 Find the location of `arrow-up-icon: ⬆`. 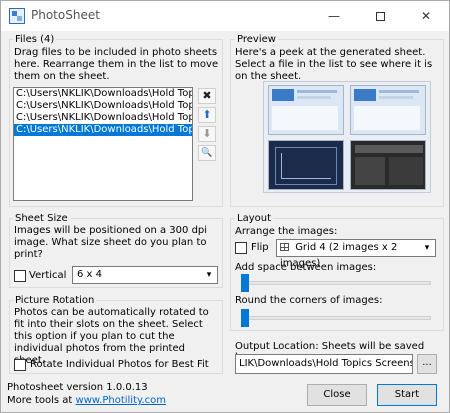

arrow-up-icon: ⬆ is located at coordinates (207, 114).